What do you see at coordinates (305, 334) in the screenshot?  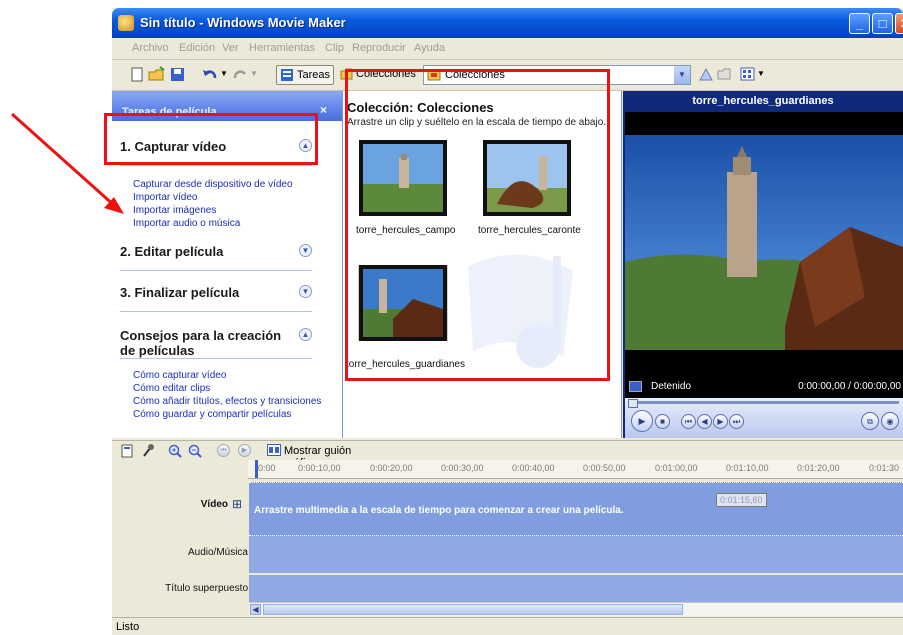 I see `collapse-tips-icon: ▲` at bounding box center [305, 334].